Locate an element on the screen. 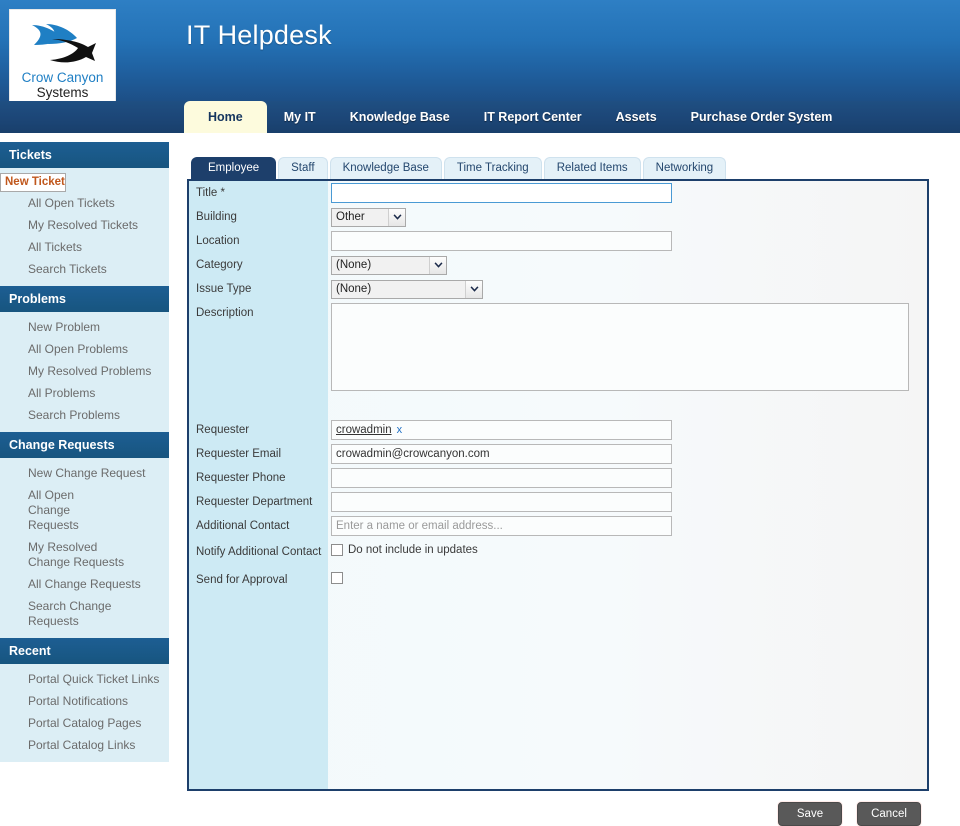  page-title: IT Helpdesk is located at coordinates (259, 35).